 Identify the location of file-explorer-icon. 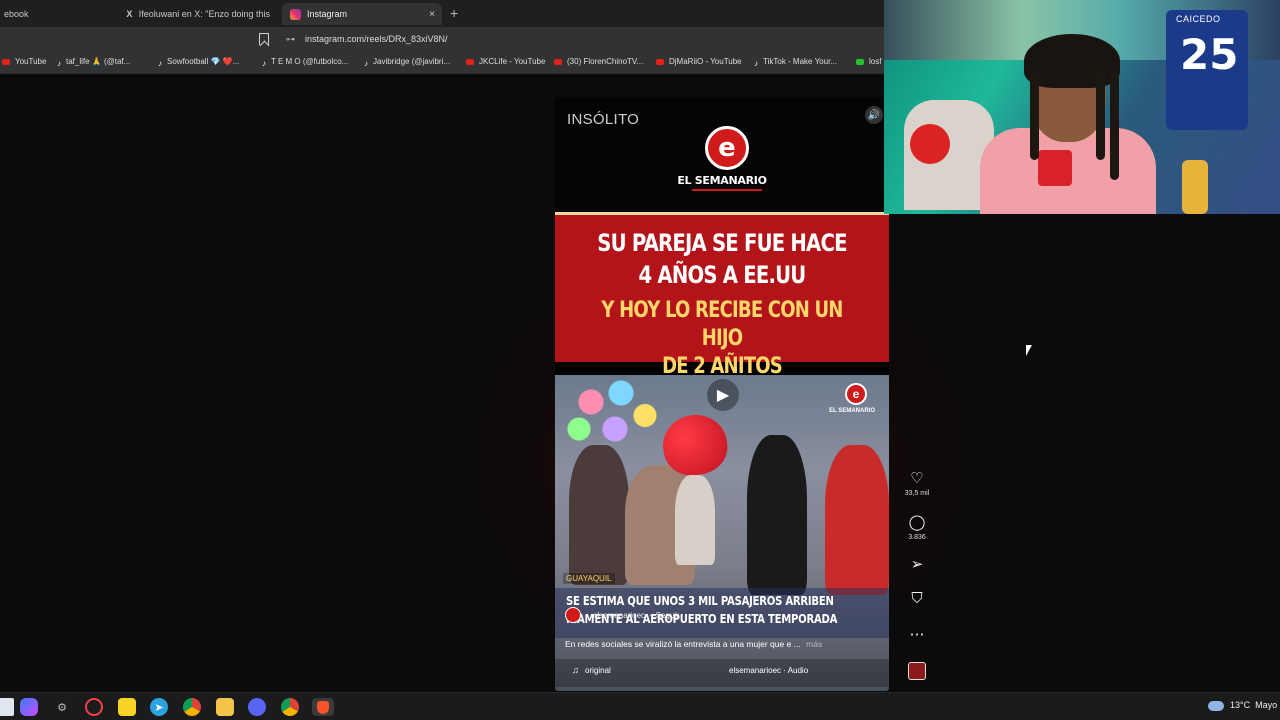
(225, 707).